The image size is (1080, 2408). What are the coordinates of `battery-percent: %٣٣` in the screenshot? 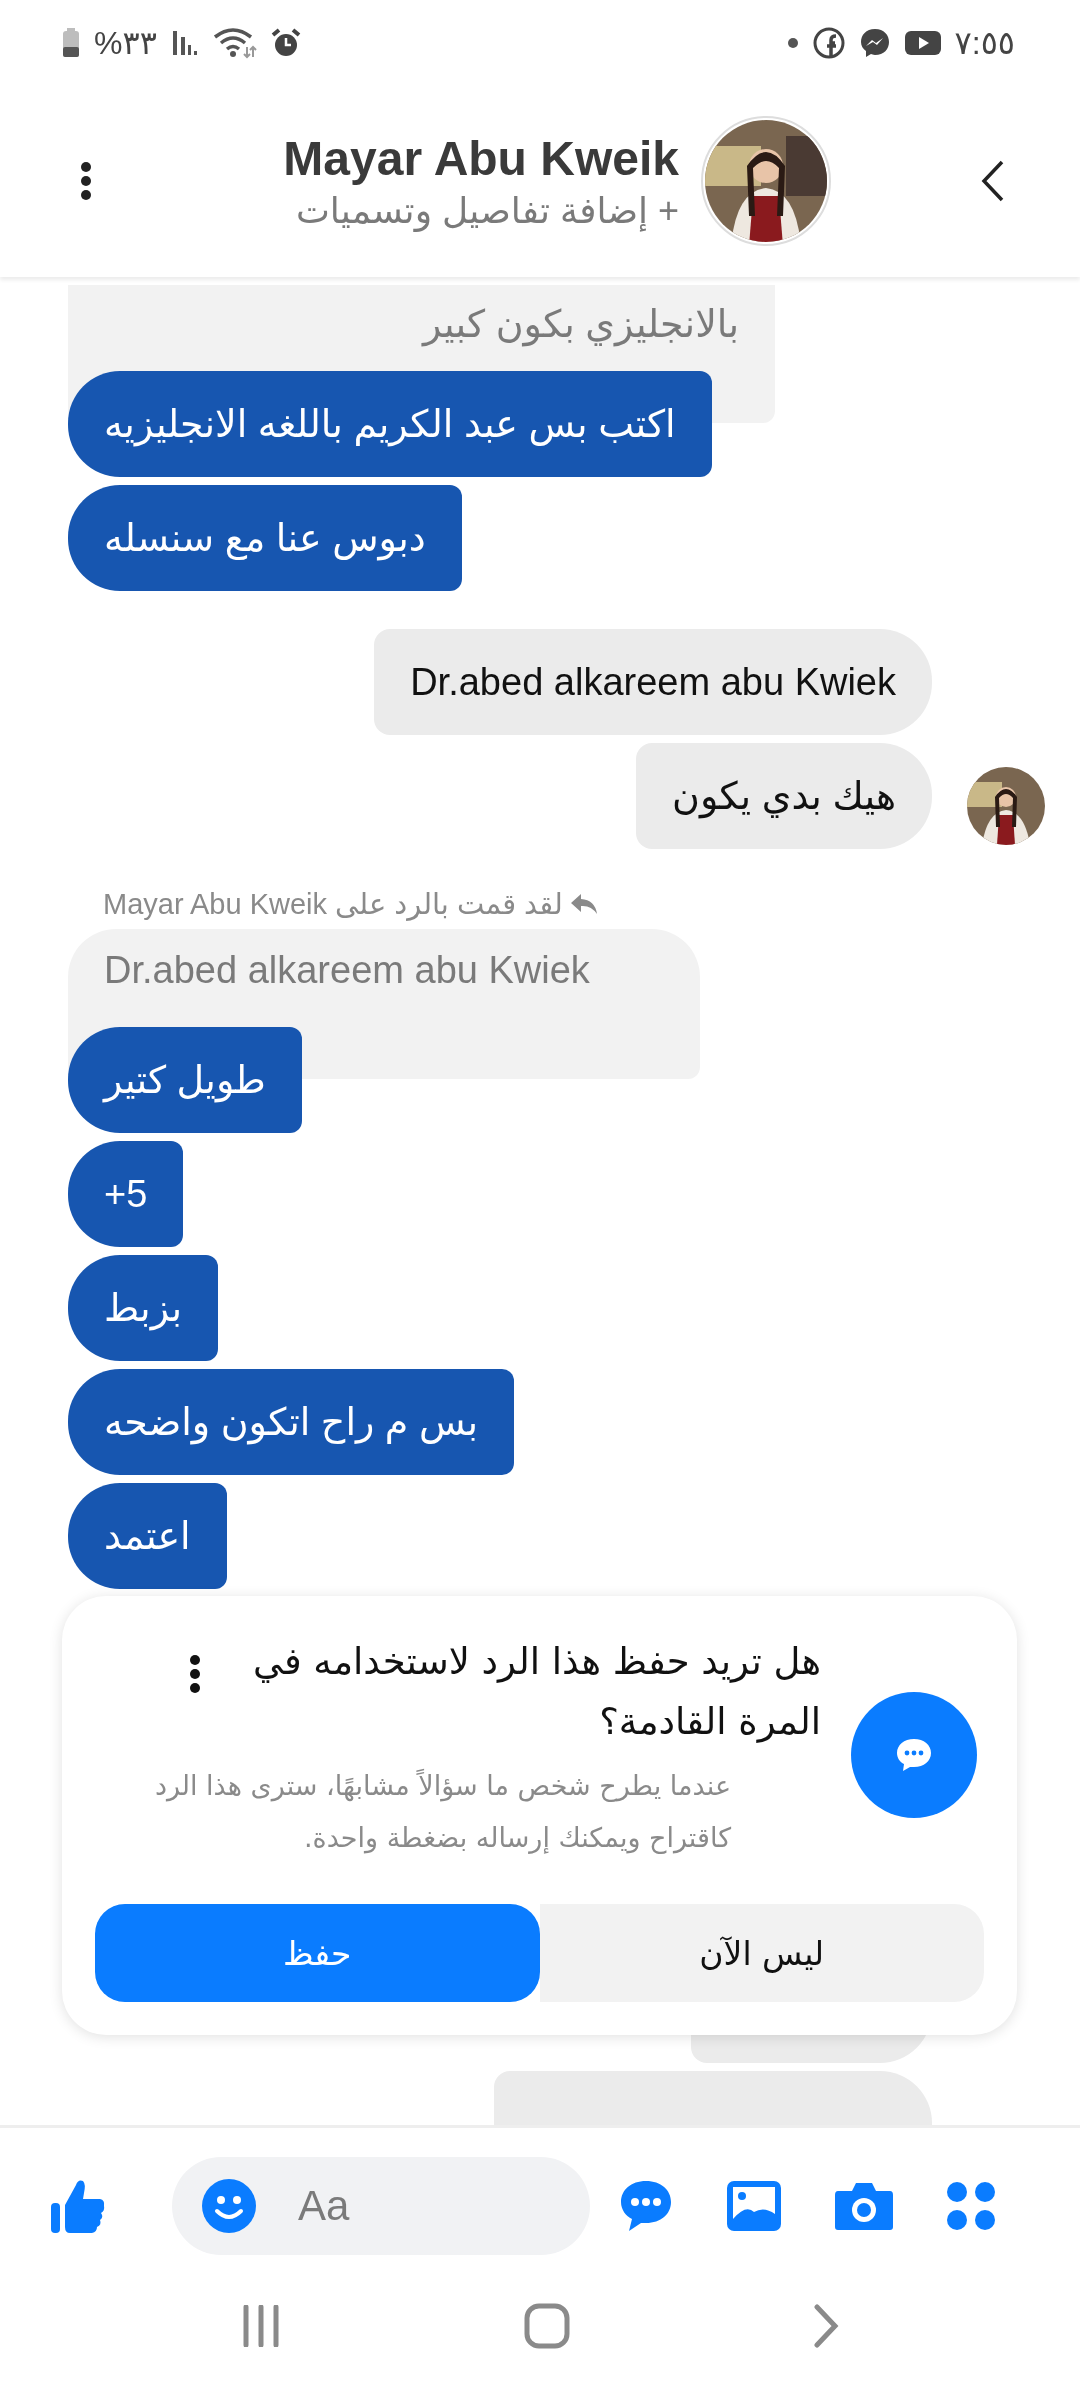 It's located at (125, 42).